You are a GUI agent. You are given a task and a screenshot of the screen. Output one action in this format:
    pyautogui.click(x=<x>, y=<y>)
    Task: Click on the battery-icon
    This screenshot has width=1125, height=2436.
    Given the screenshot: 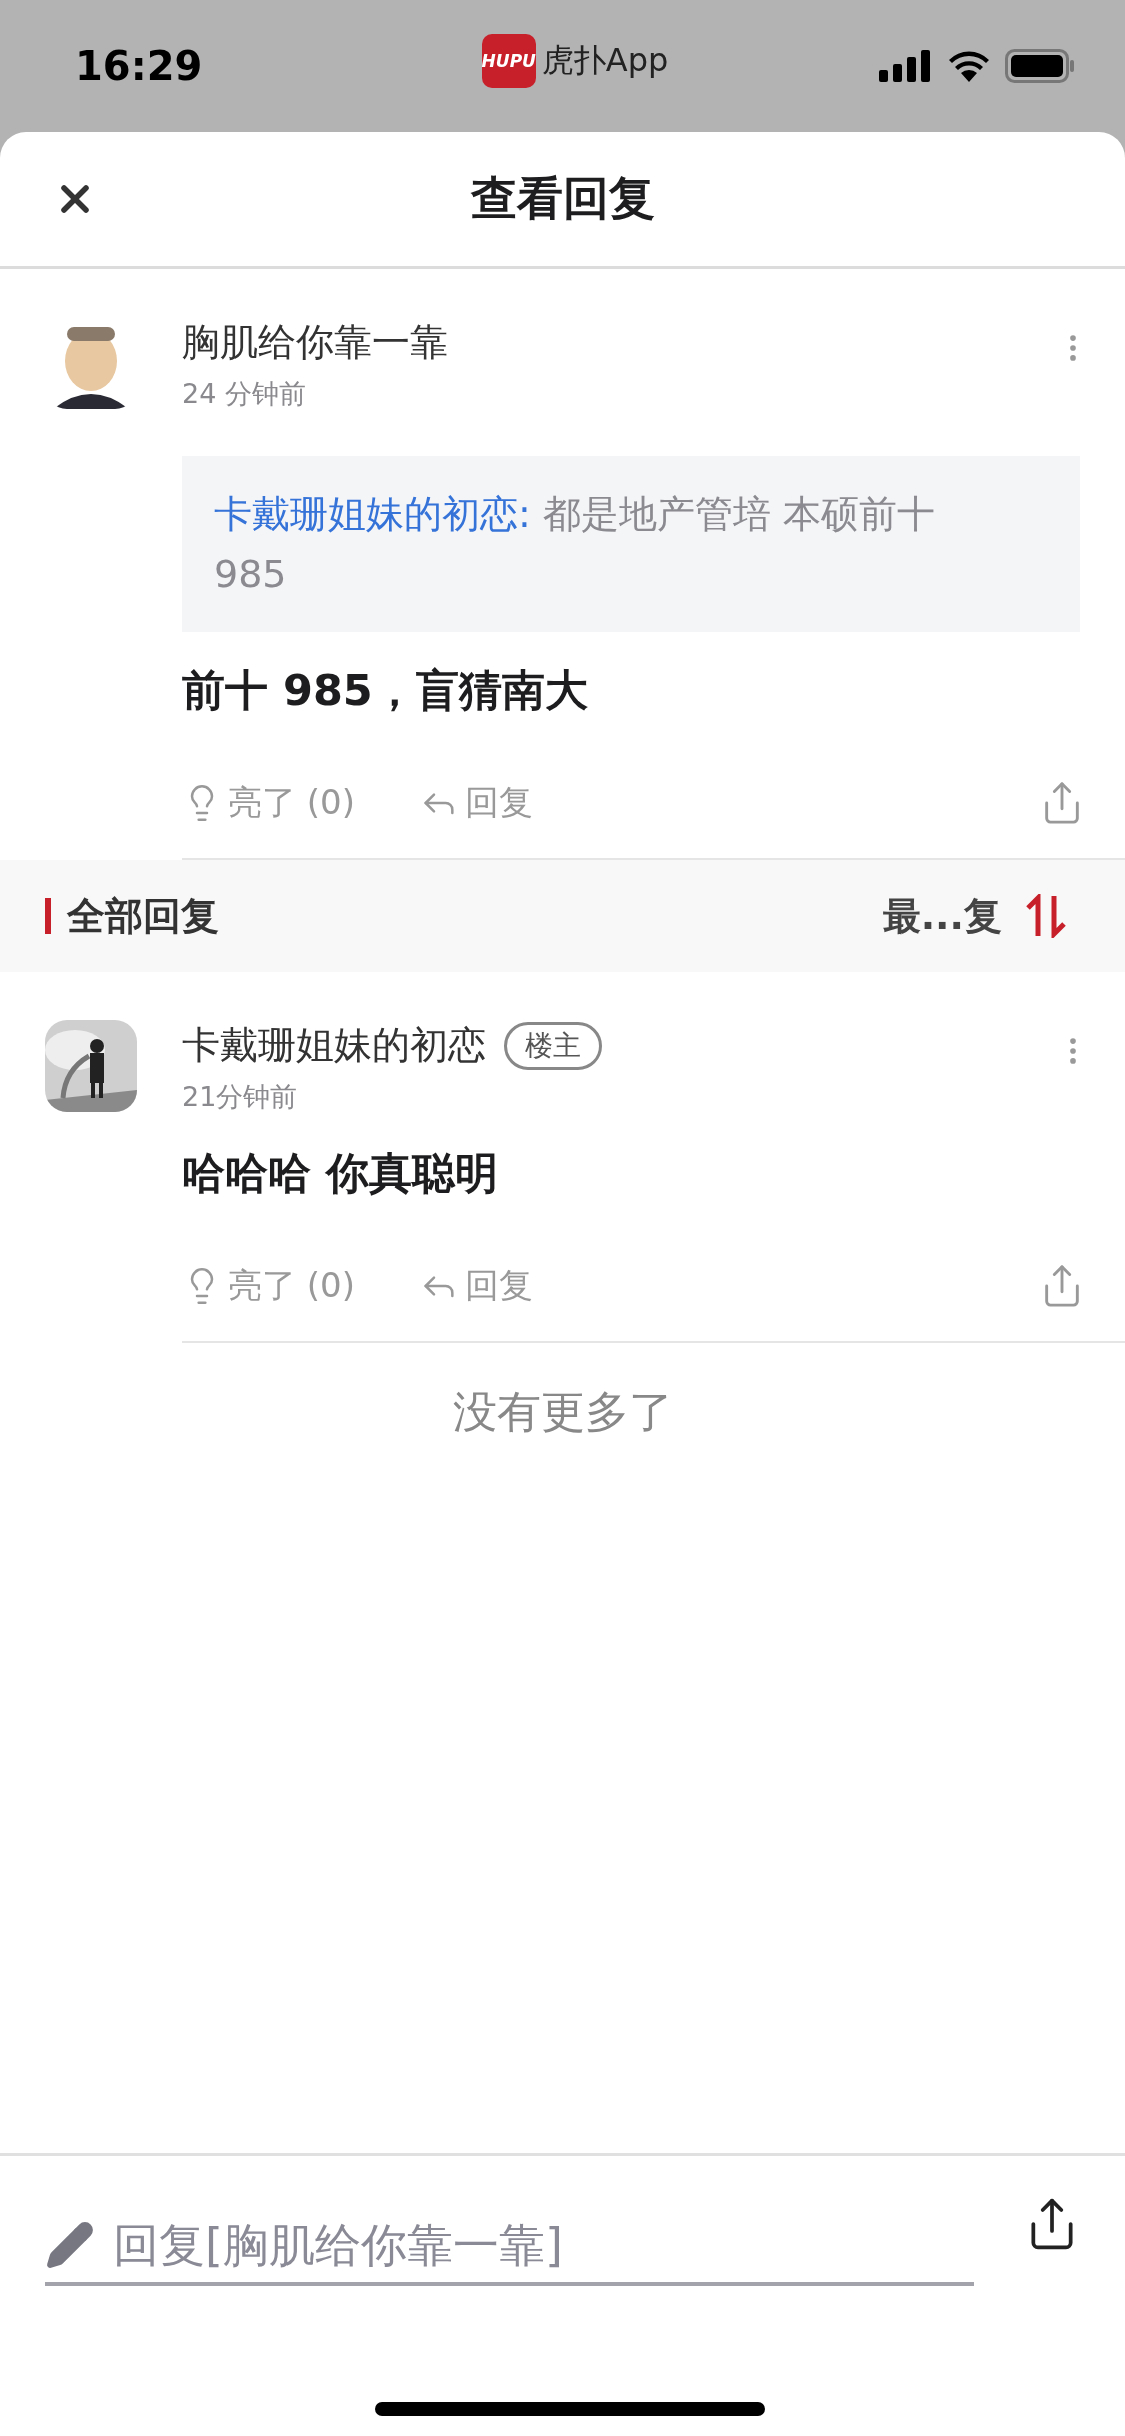 What is the action you would take?
    pyautogui.click(x=1040, y=66)
    